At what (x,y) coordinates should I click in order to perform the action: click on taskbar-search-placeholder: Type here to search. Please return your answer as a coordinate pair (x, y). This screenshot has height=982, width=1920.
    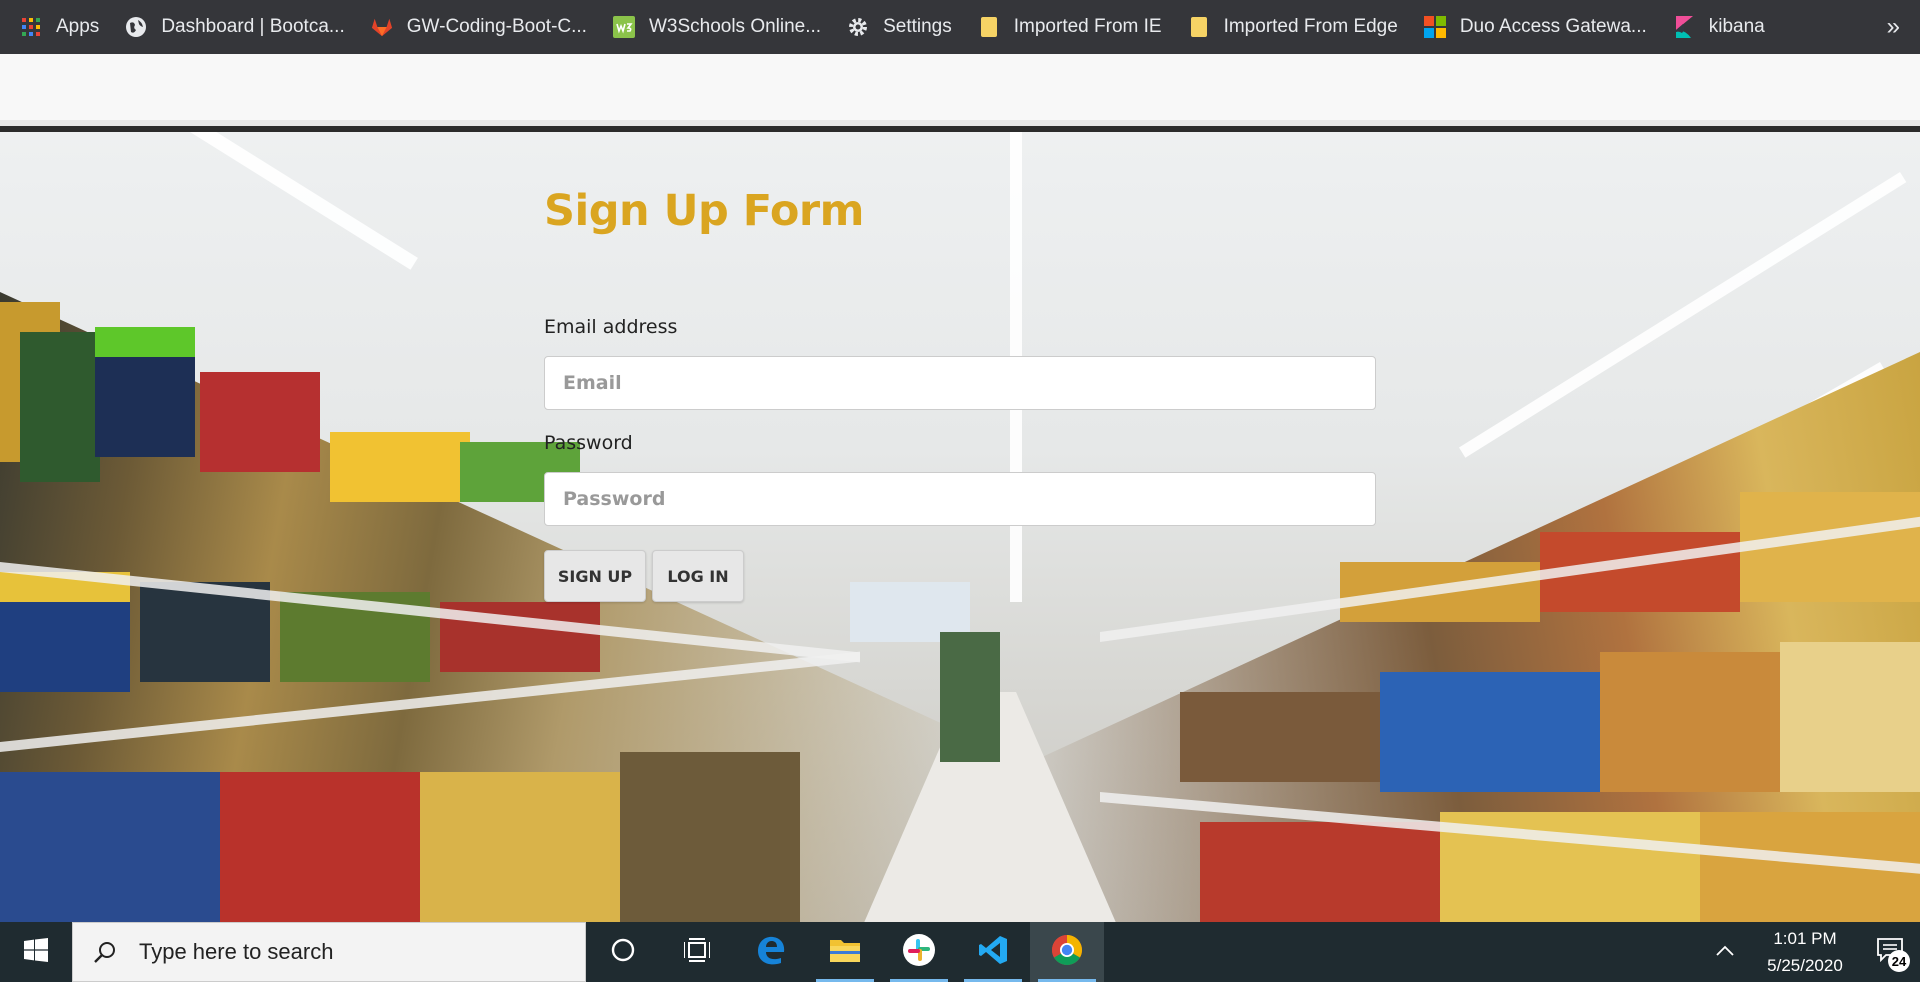
    Looking at the image, I should click on (236, 951).